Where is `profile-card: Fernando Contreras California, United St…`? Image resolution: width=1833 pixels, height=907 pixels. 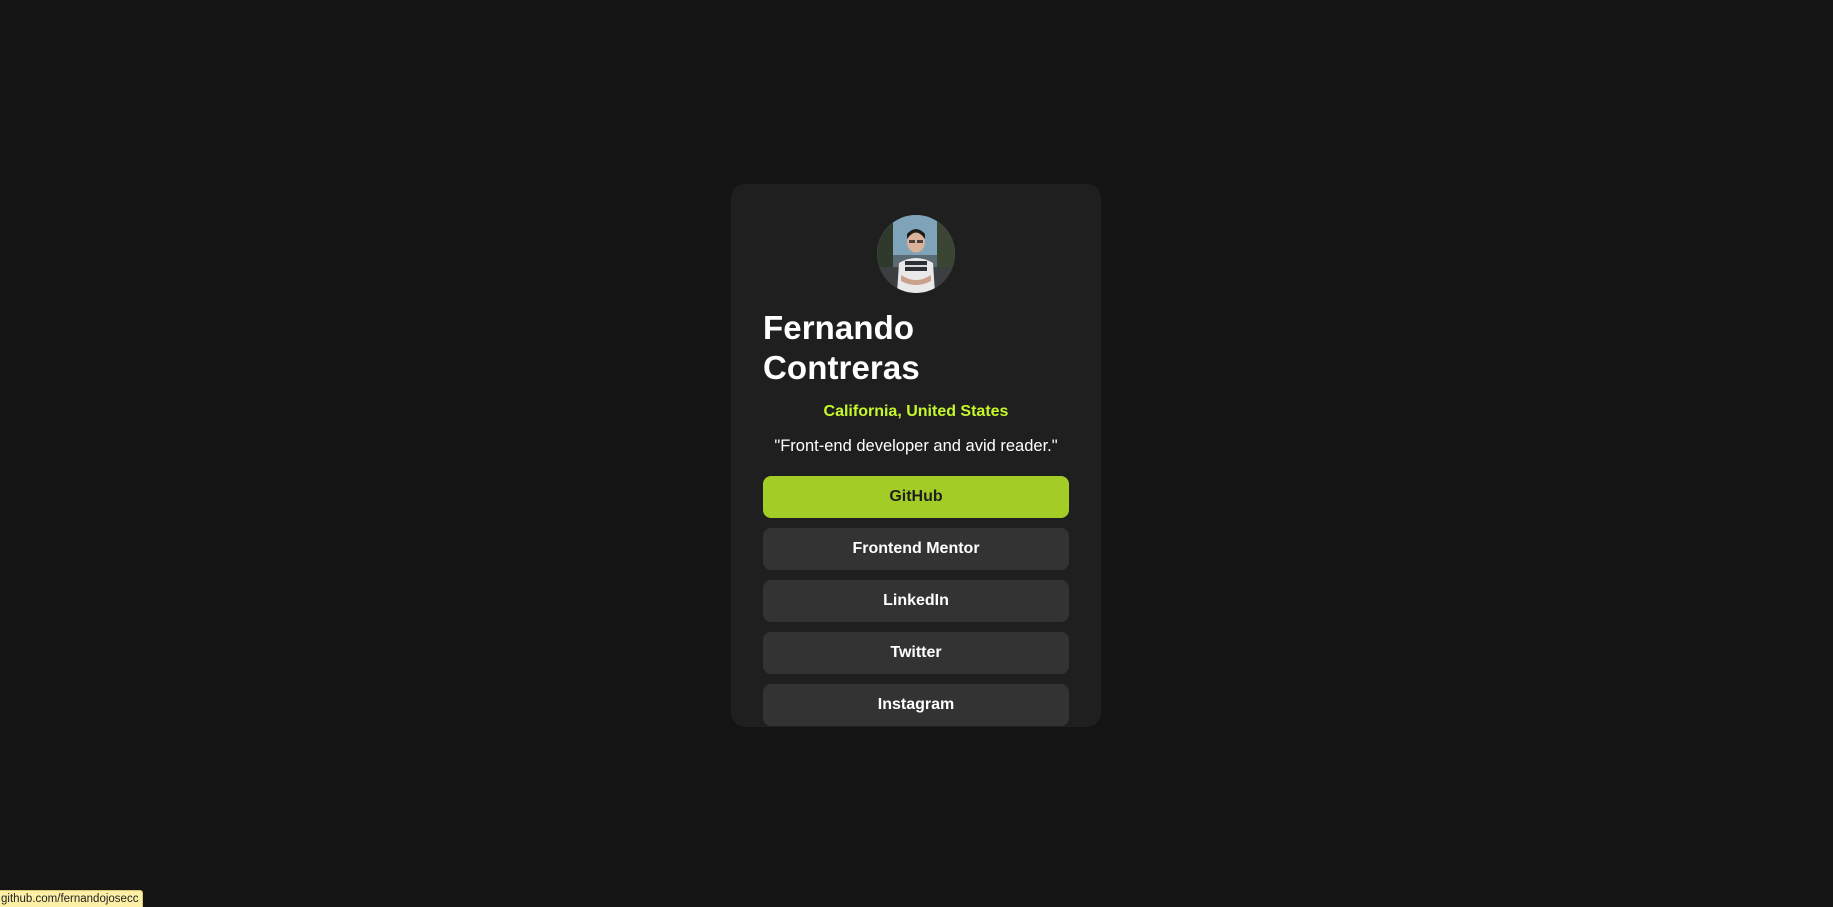
profile-card: Fernando Contreras California, United St… is located at coordinates (916, 455).